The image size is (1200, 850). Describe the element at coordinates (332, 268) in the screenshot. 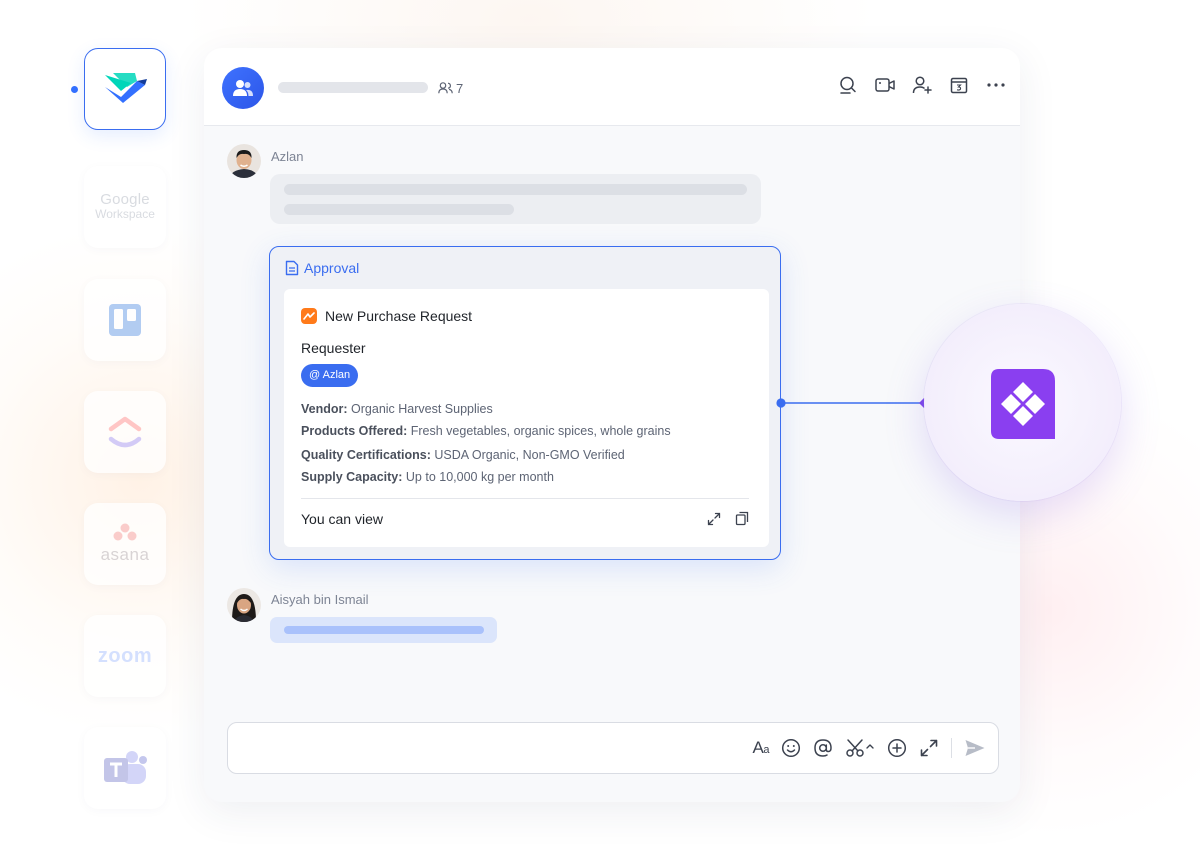

I see `approval-label: Approval` at that location.